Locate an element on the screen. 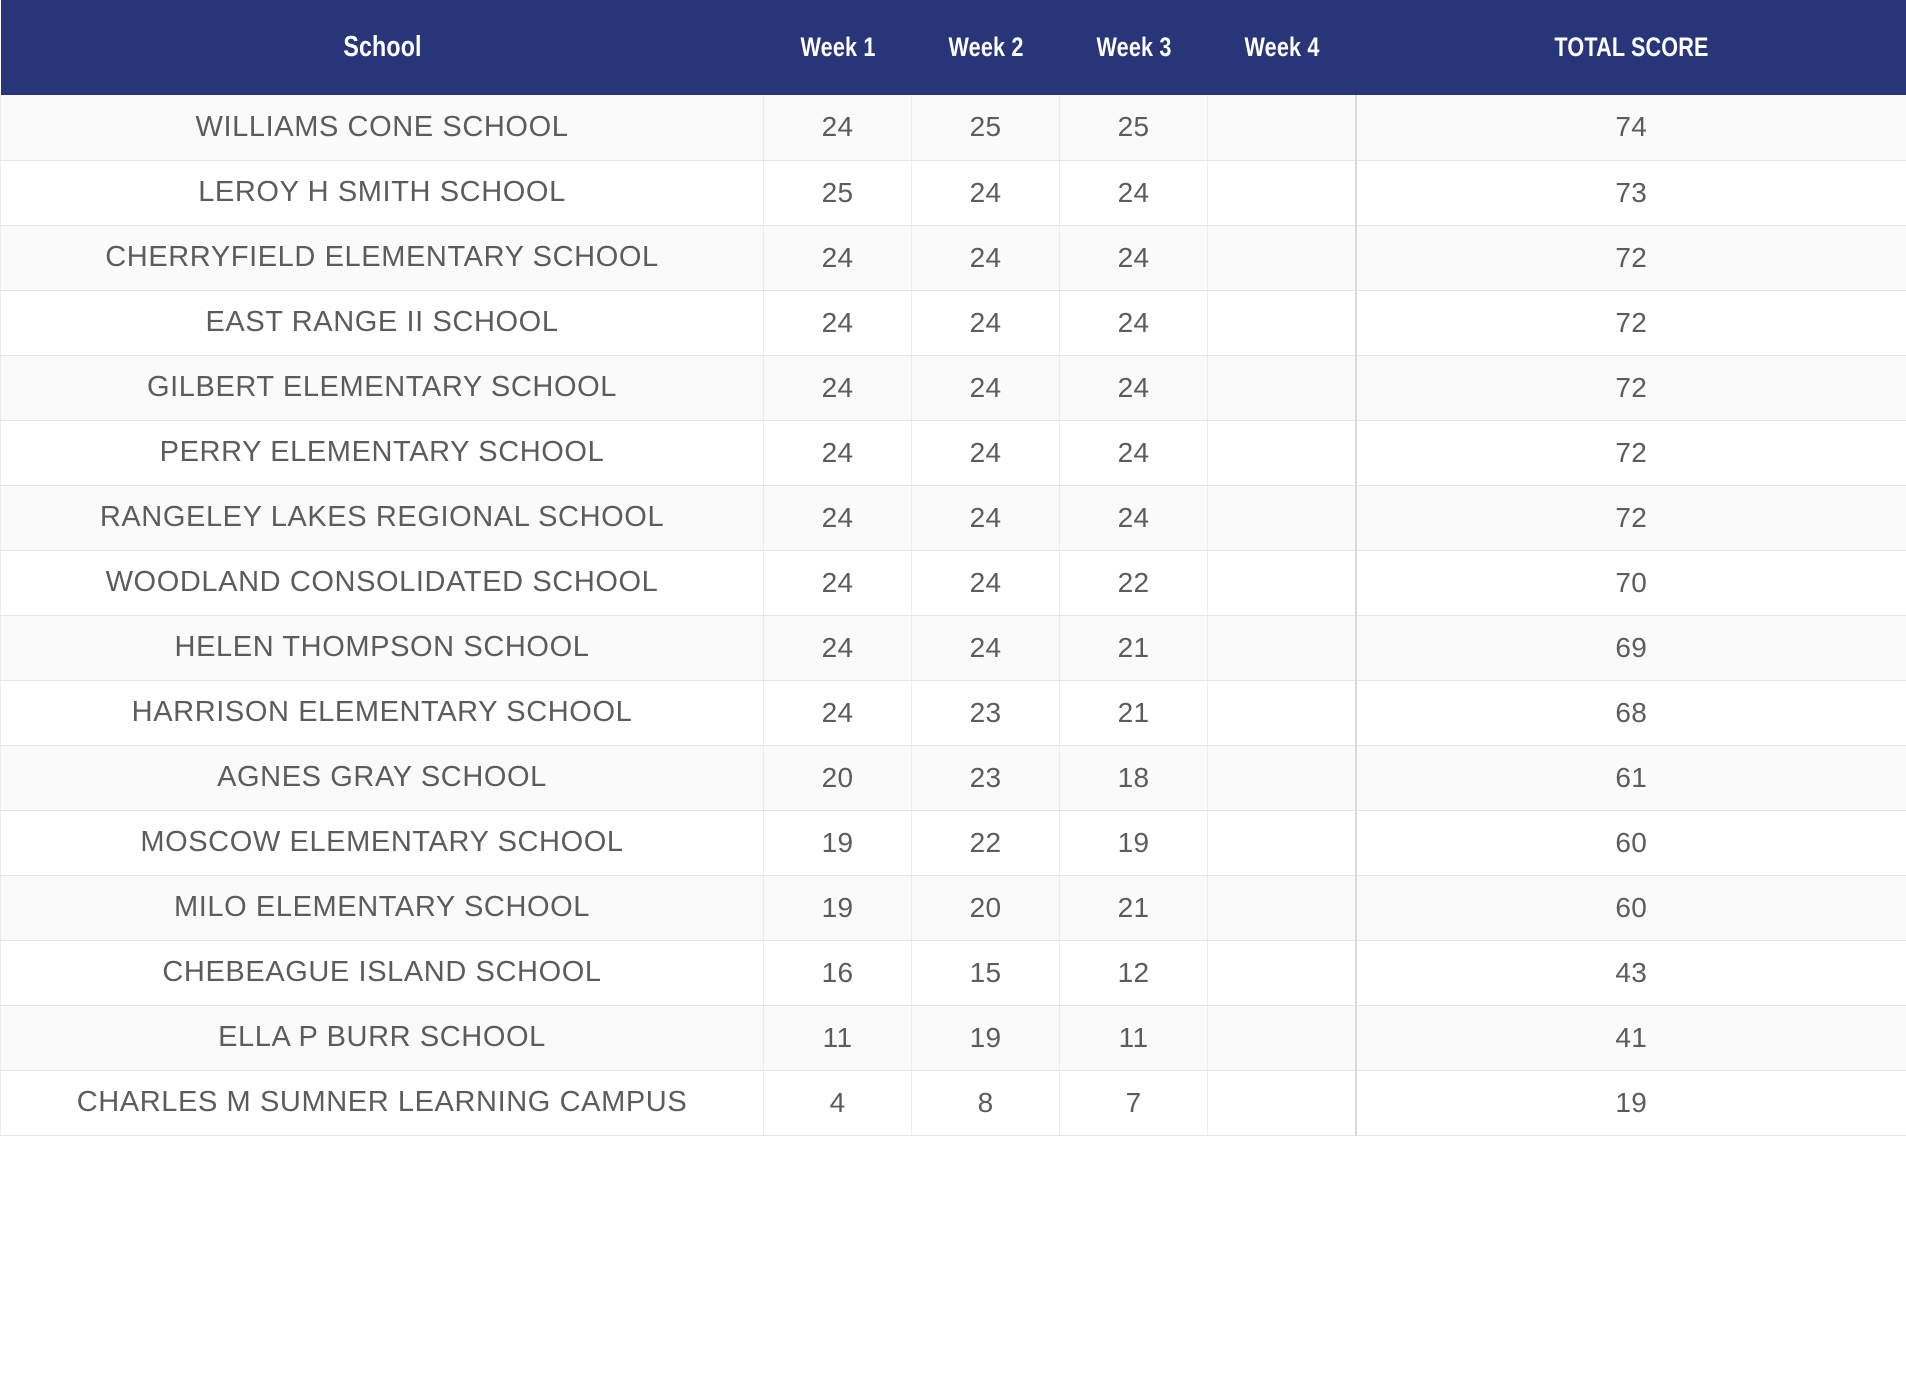 The height and width of the screenshot is (1386, 1906). table-row: HELEN THOMPSON SCHOOL 24 24 21 69 is located at coordinates (953, 648).